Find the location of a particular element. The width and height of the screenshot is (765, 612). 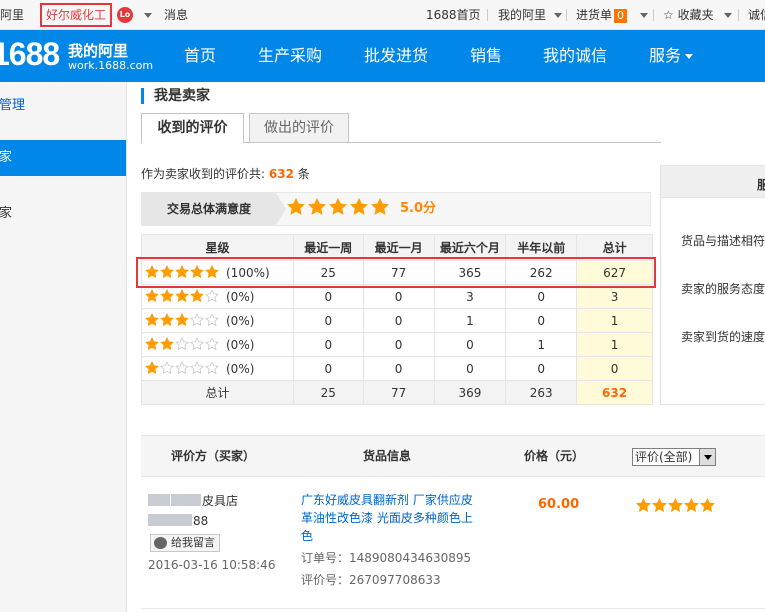

dropdown-button is located at coordinates (707, 457).